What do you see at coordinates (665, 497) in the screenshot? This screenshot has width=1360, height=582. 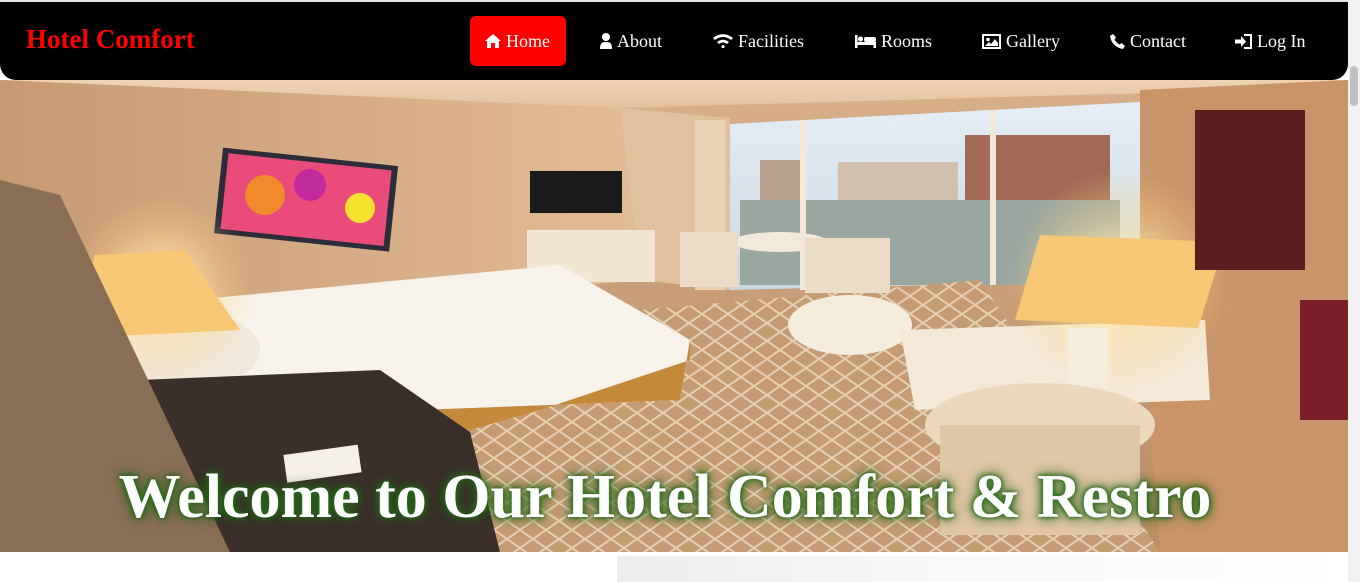 I see `hero-headline: Welcome to Our Hotel Comfort & Restro` at bounding box center [665, 497].